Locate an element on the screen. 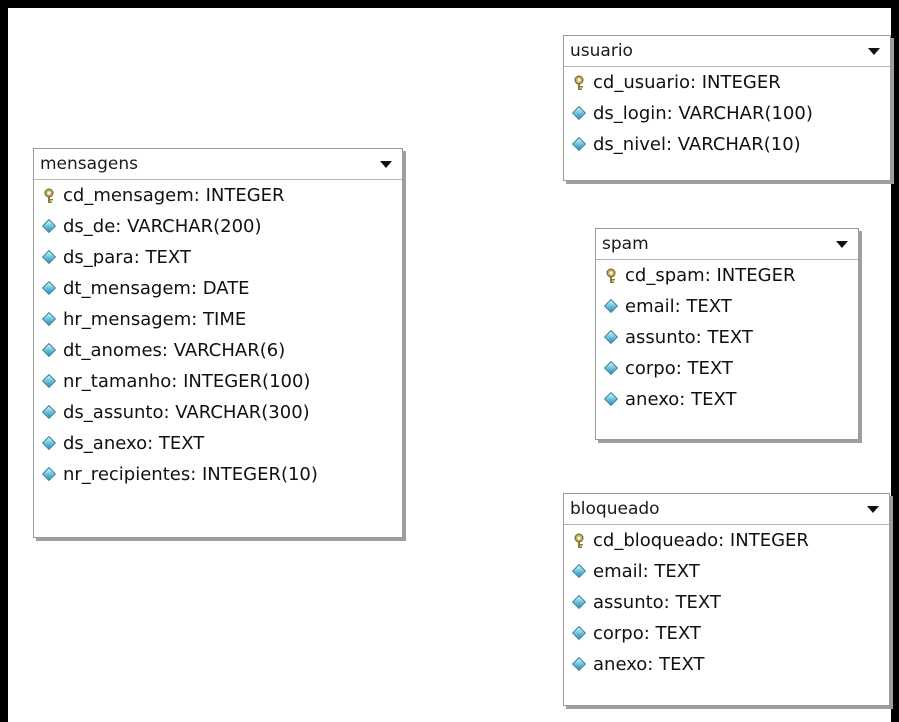 The width and height of the screenshot is (899, 722). field-label: hr_mensagem: TIME is located at coordinates (155, 319).